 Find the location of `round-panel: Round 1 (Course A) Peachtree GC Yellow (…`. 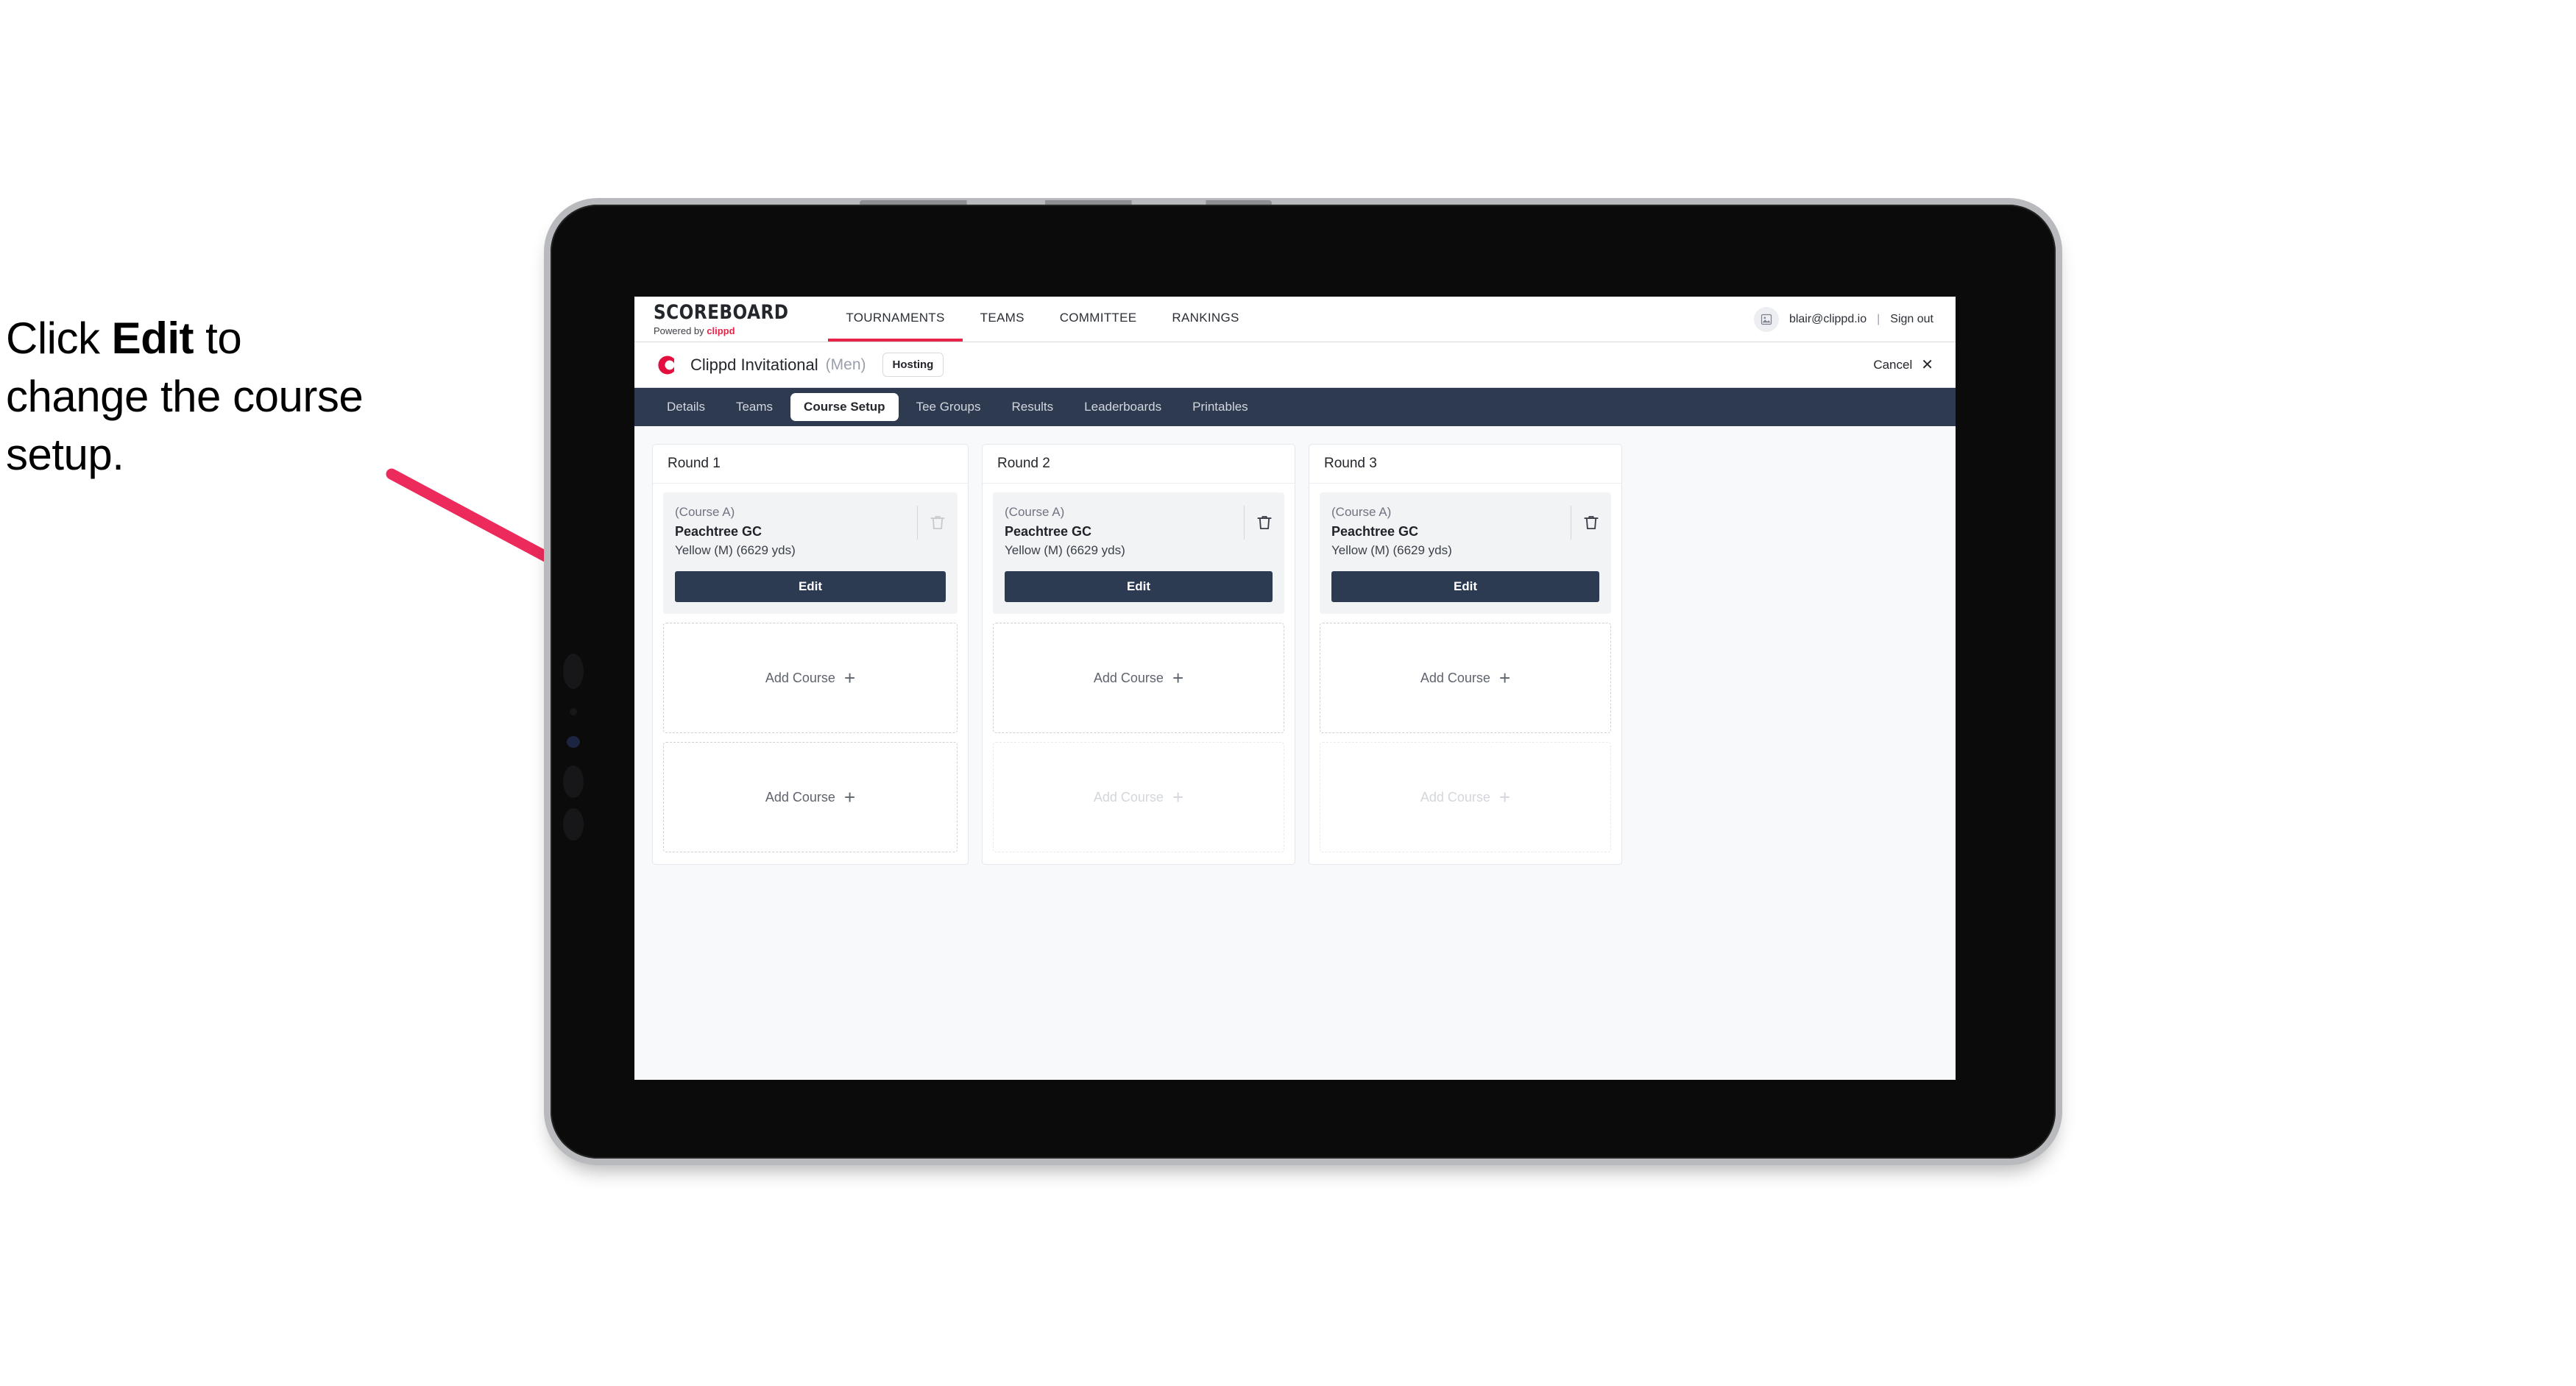

round-panel: Round 1 (Course A) Peachtree GC Yellow (… is located at coordinates (810, 655).